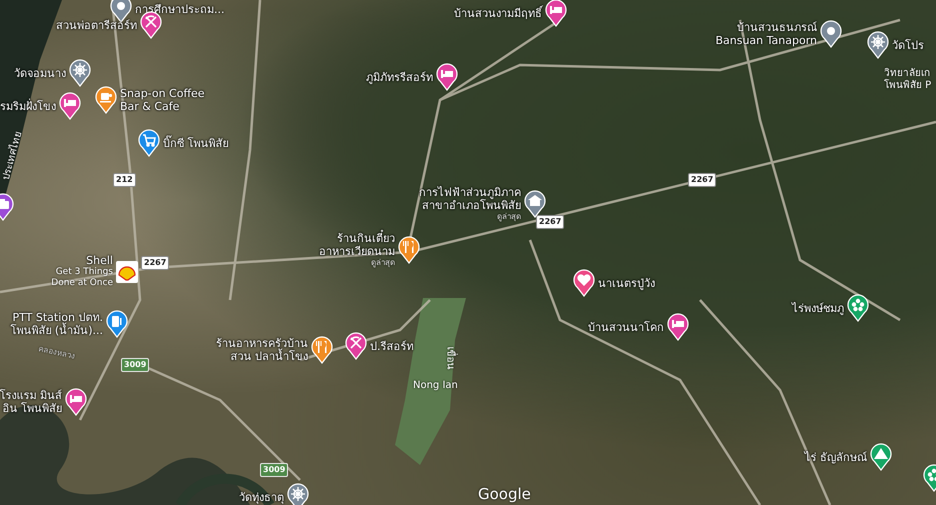  Describe the element at coordinates (908, 45) in the screenshot. I see `place-label: วัดโปร` at that location.